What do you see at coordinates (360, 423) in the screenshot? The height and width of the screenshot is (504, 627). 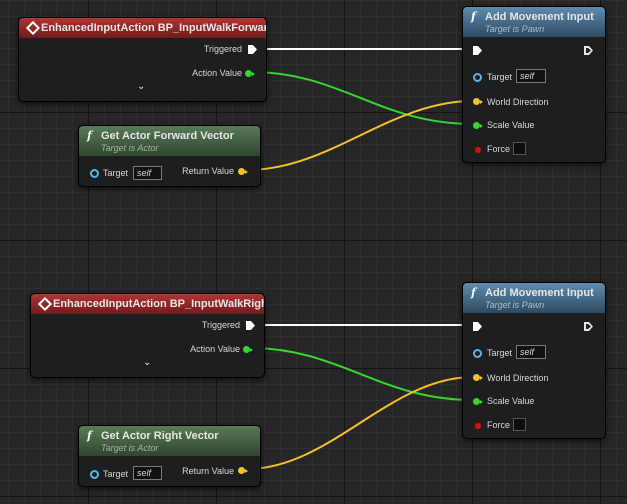 I see `right-vector-wire` at bounding box center [360, 423].